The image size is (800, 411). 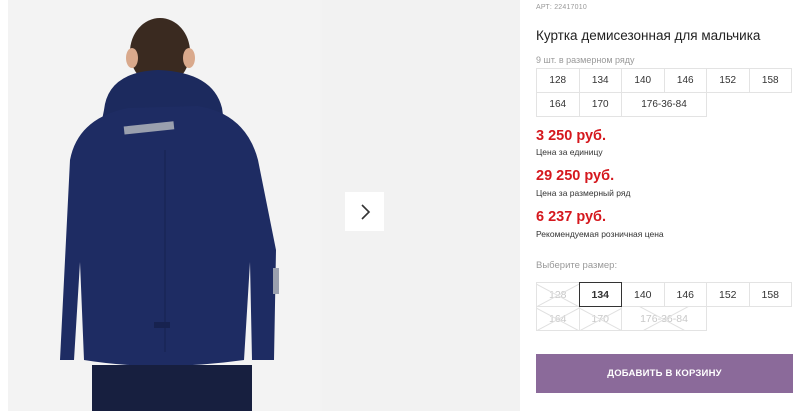 What do you see at coordinates (558, 80) in the screenshot?
I see `size-row-cell: 128` at bounding box center [558, 80].